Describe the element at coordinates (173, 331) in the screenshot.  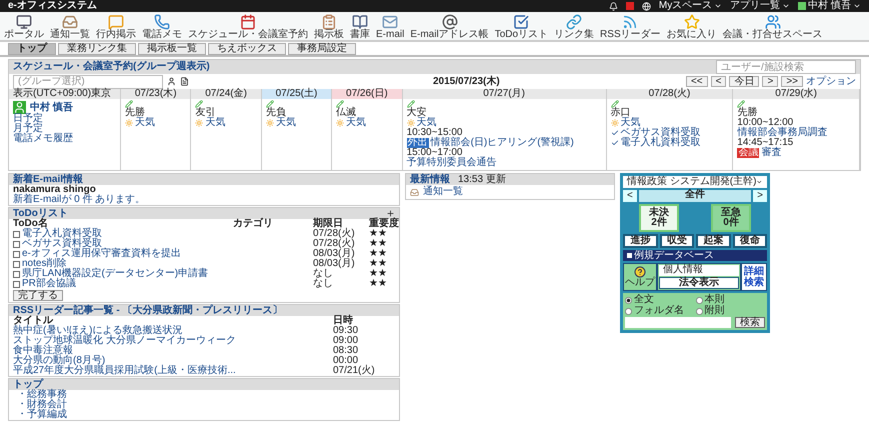
I see `article-link: 熱中症(暑い!ほえ)による救急搬送状況` at that location.